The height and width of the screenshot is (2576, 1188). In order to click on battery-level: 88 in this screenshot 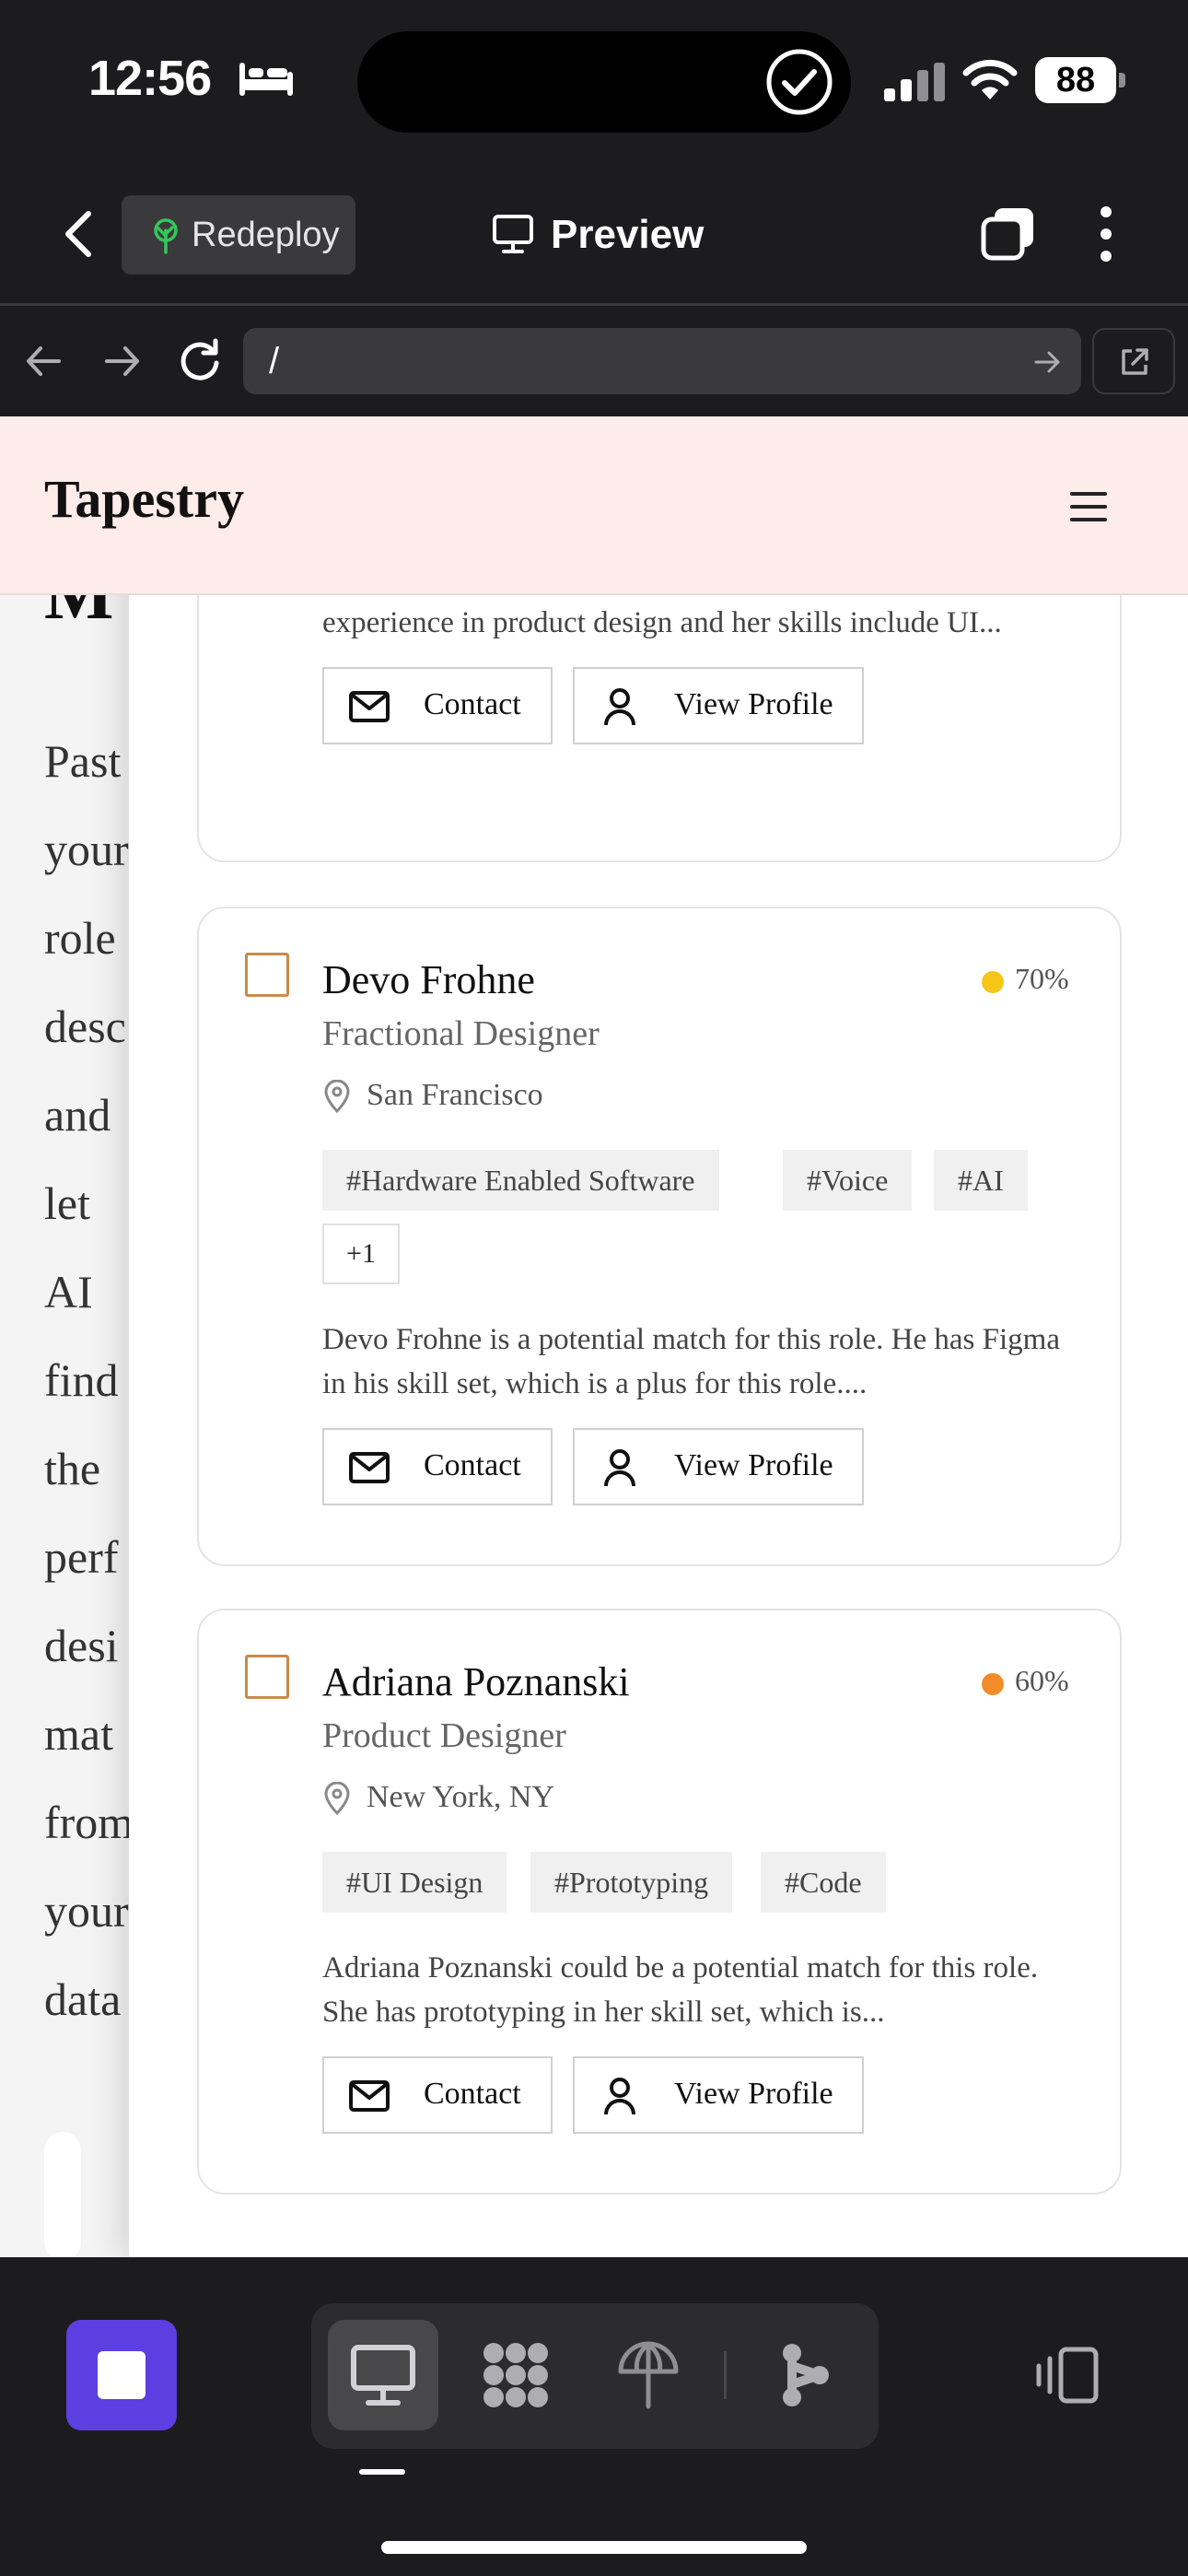, I will do `click(1075, 80)`.